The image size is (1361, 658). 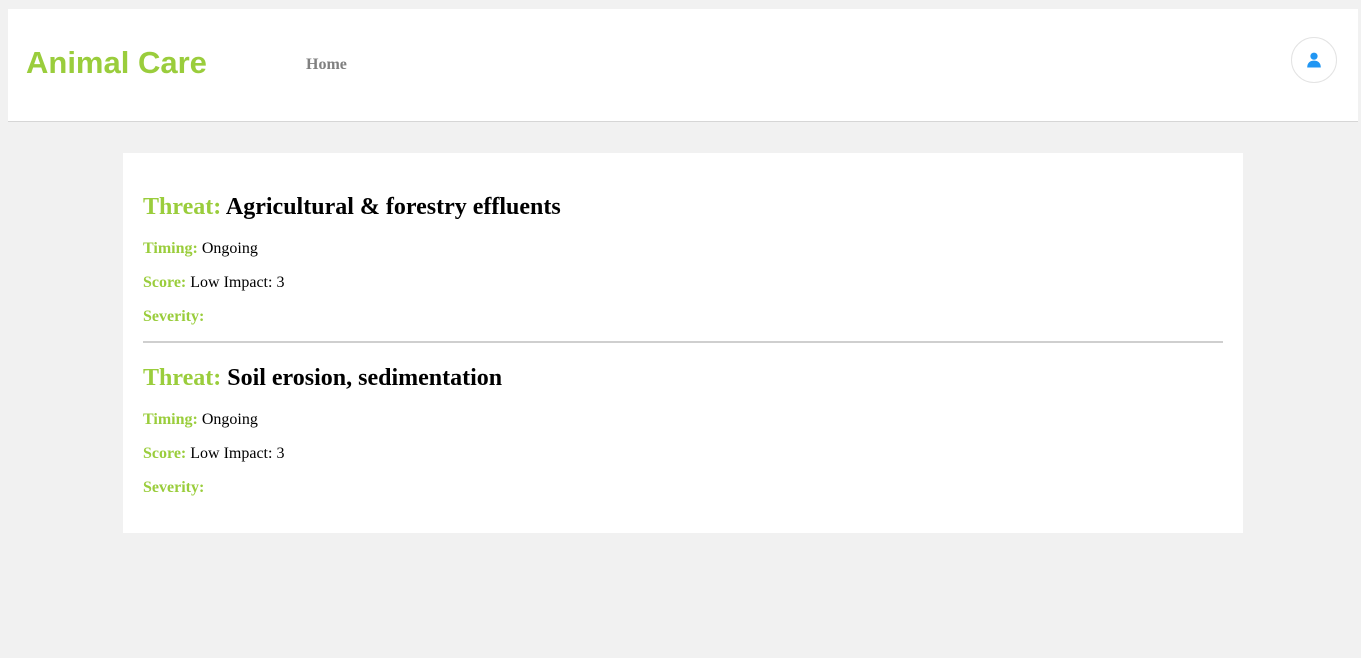 What do you see at coordinates (326, 65) in the screenshot?
I see `nav-home-link: Home` at bounding box center [326, 65].